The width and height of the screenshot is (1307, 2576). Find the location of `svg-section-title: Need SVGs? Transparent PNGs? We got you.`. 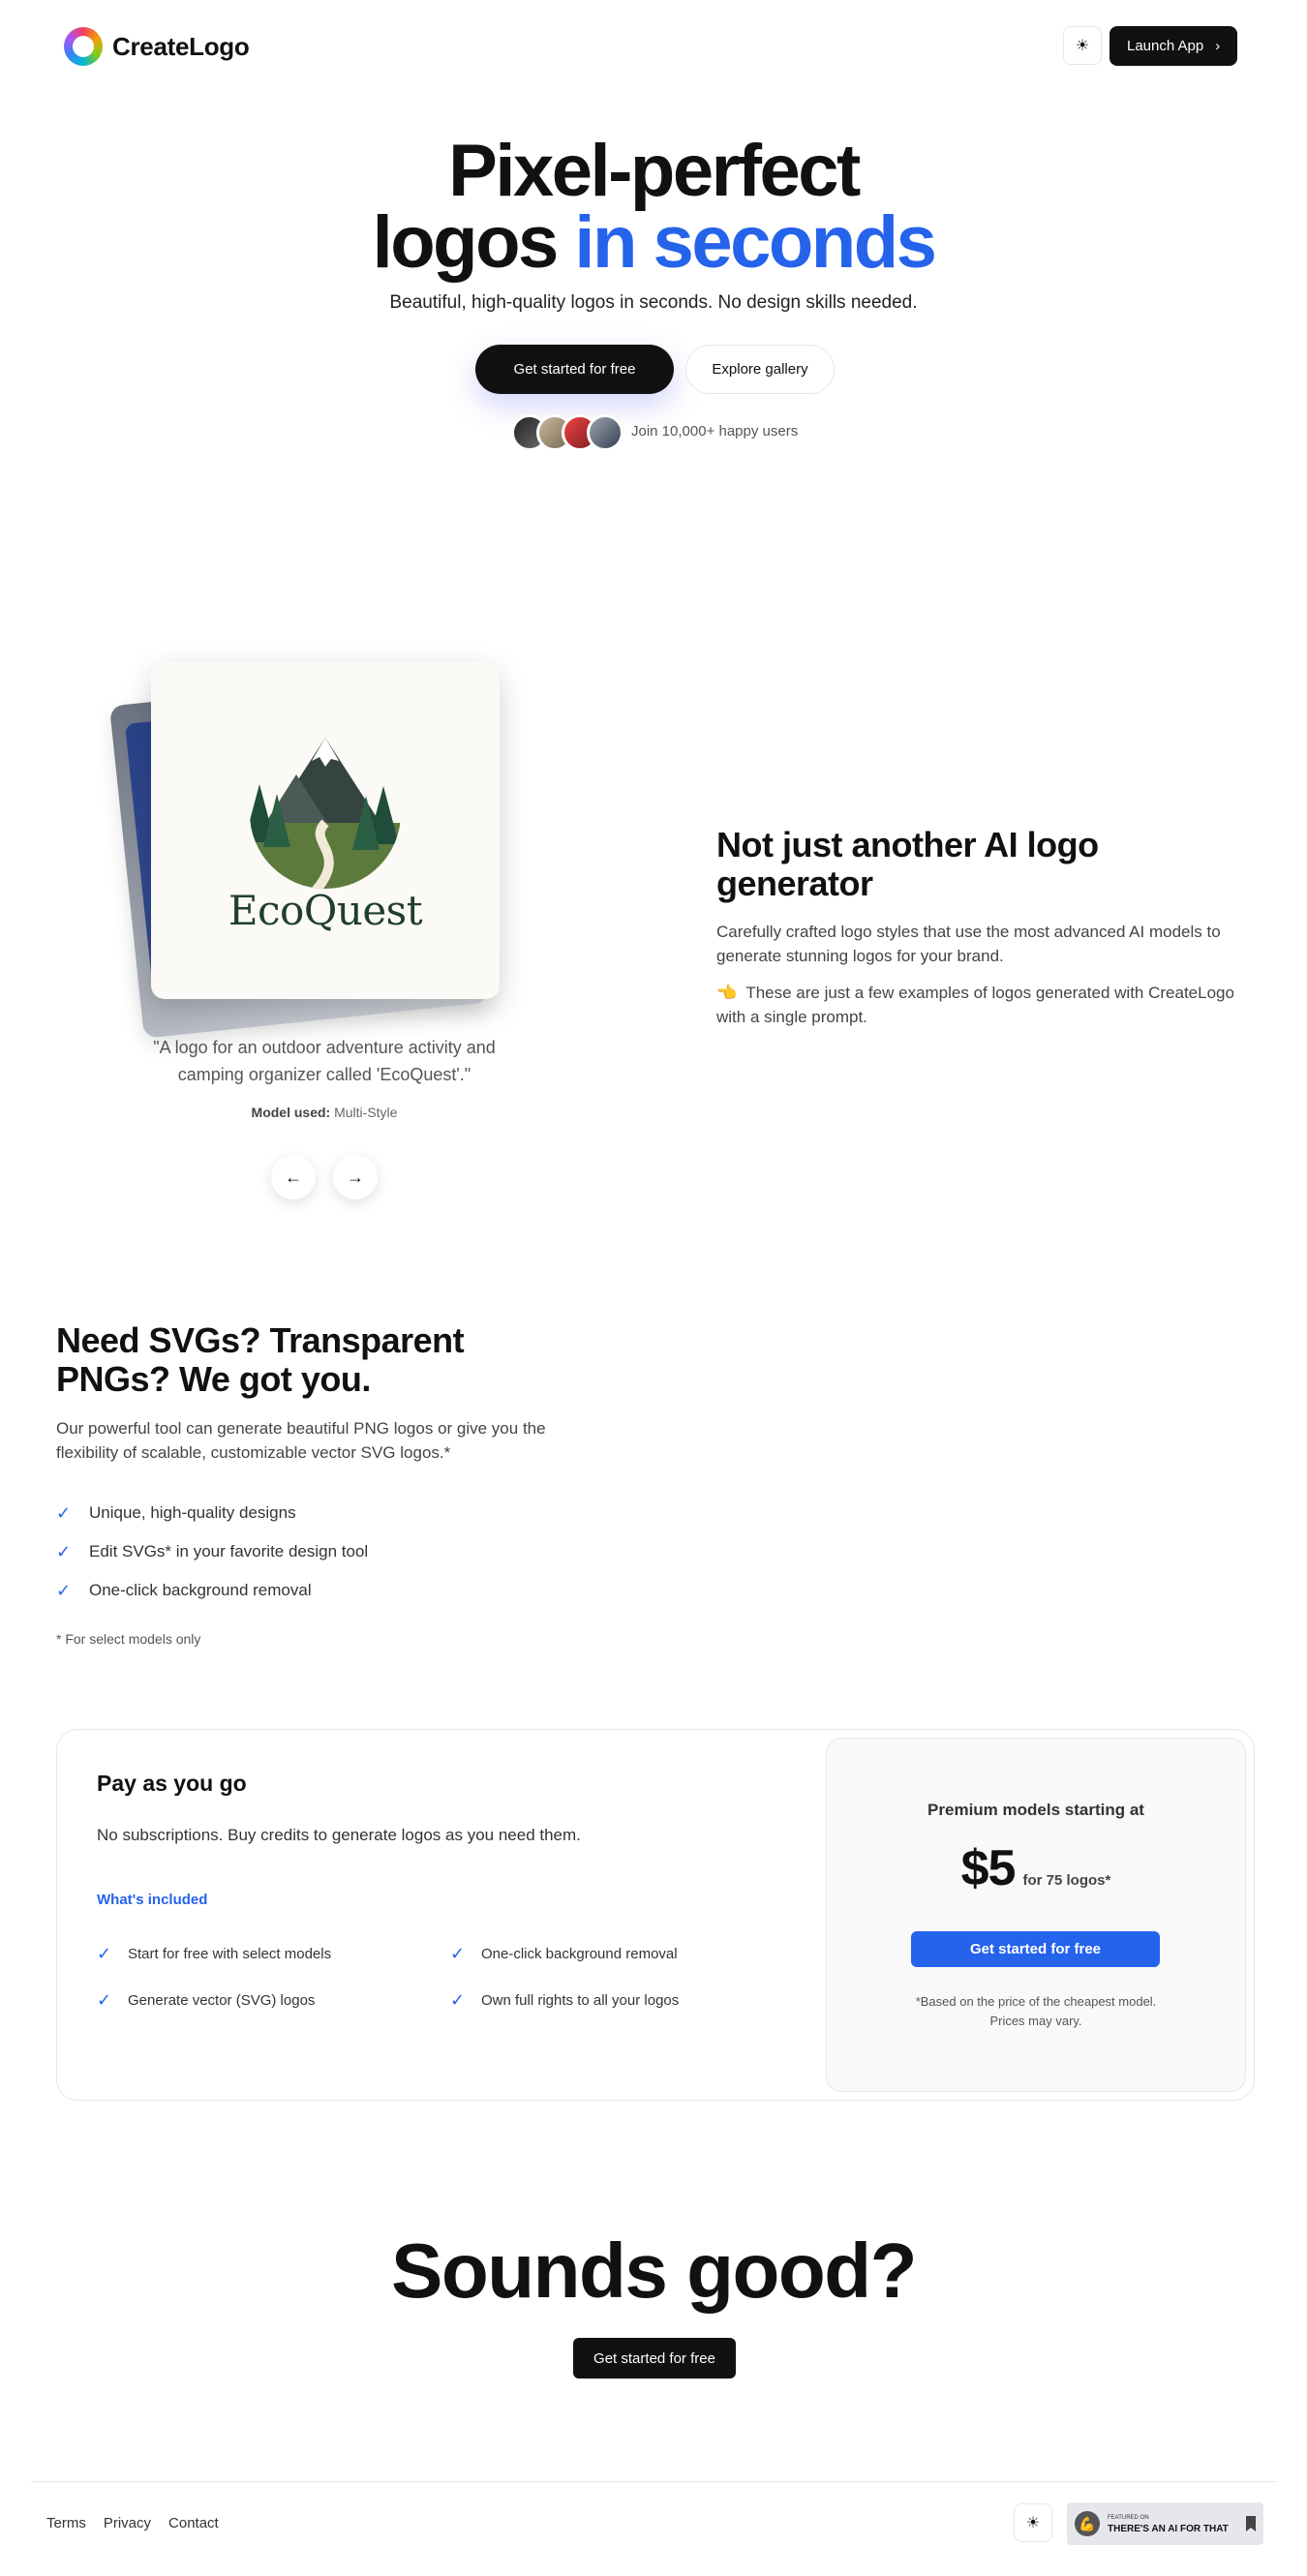

svg-section-title: Need SVGs? Transparent PNGs? We got you. is located at coordinates (261, 1359).